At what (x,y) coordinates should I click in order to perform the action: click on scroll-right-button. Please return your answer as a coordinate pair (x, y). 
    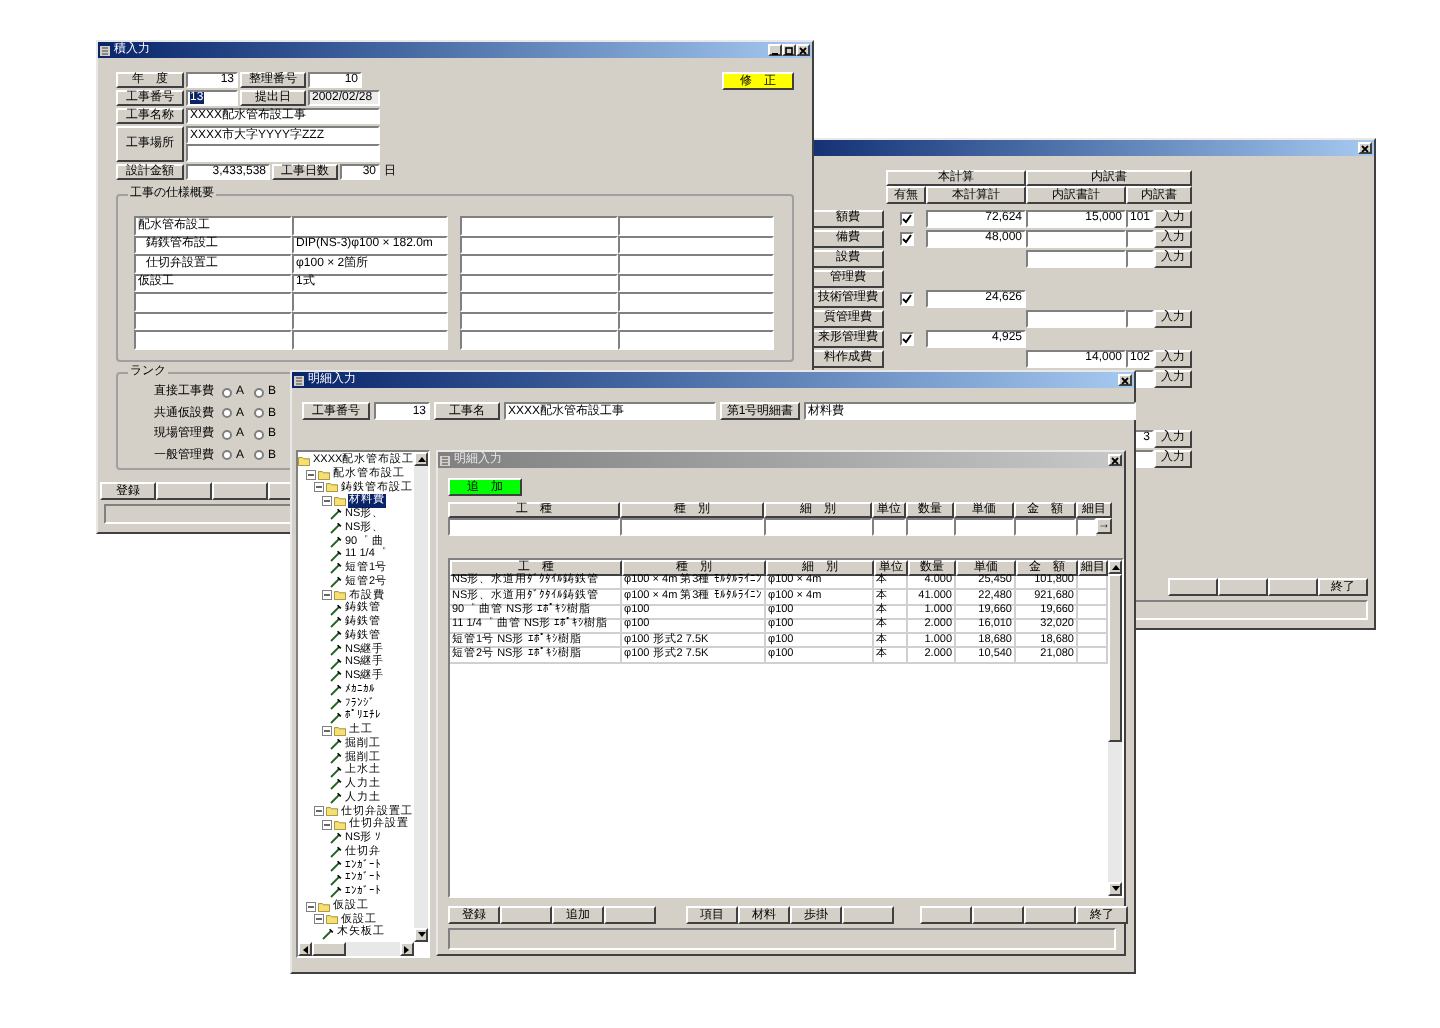
    Looking at the image, I should click on (407, 949).